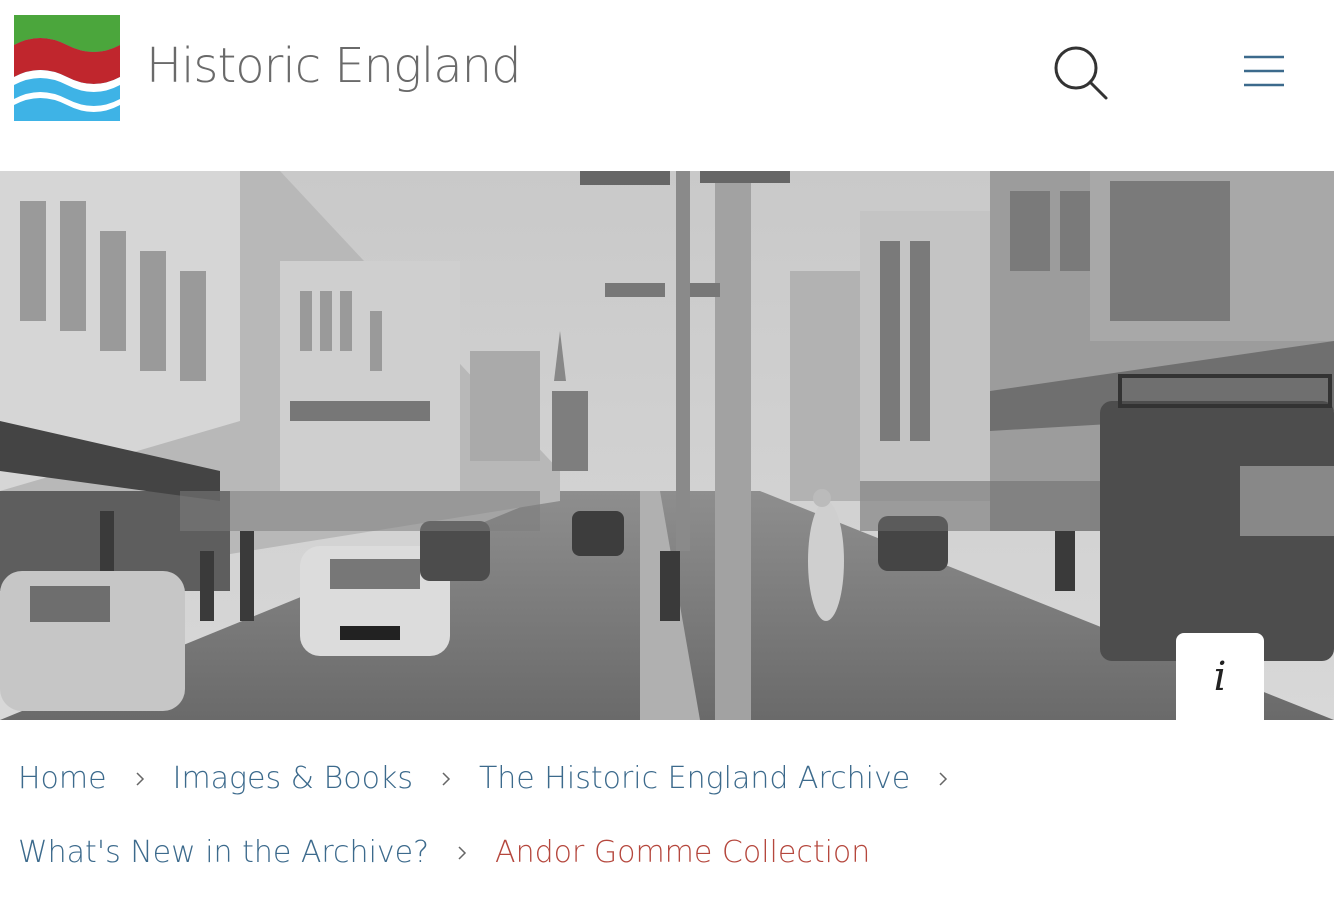 This screenshot has height=900, width=1334. I want to click on breadcrumb-home: Home, so click(62, 779).